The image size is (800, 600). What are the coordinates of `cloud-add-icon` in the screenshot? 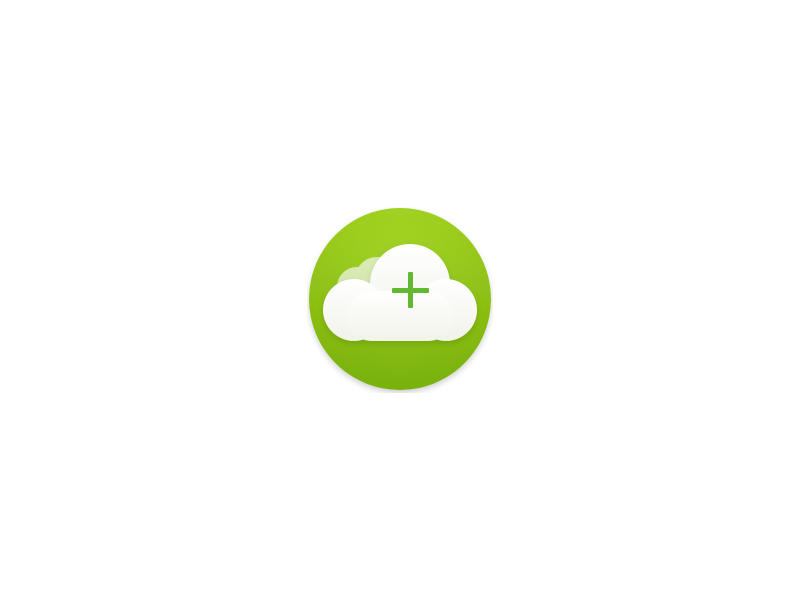 It's located at (400, 300).